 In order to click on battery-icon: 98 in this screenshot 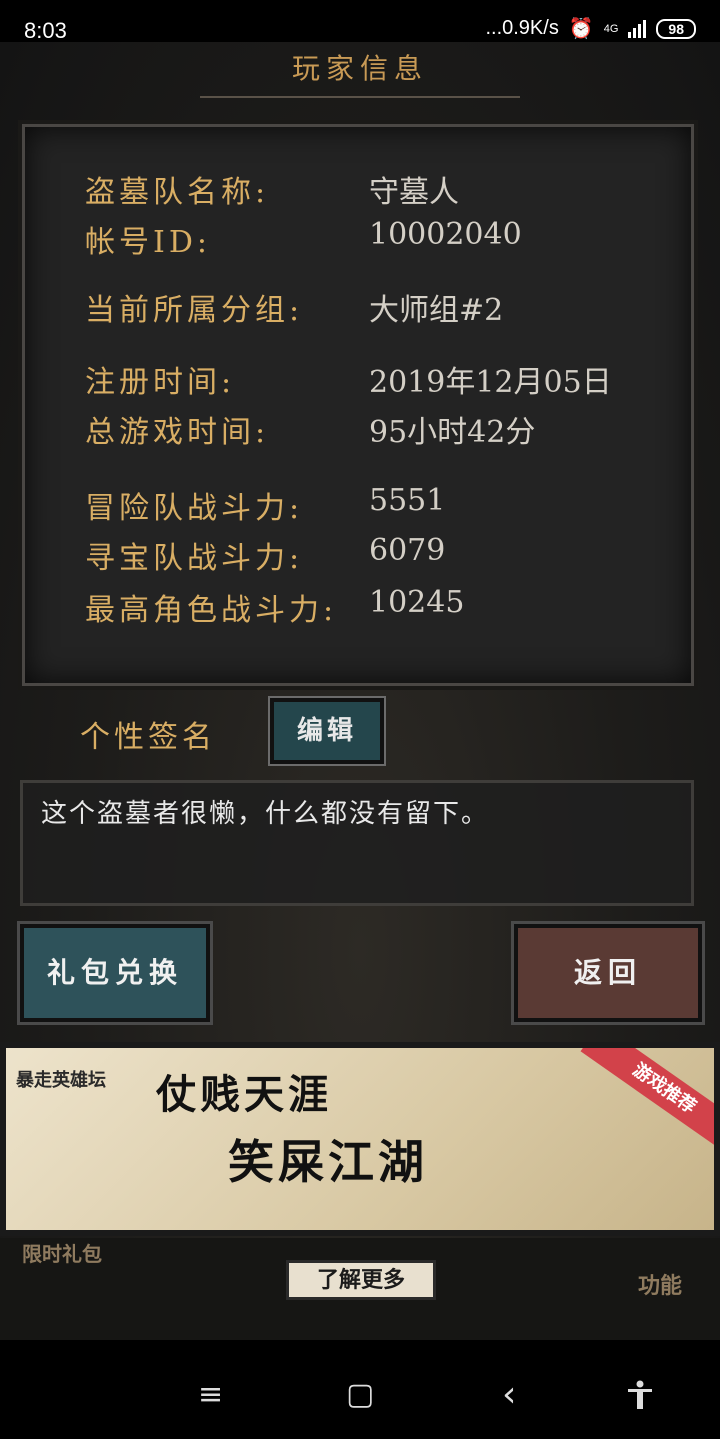, I will do `click(676, 28)`.